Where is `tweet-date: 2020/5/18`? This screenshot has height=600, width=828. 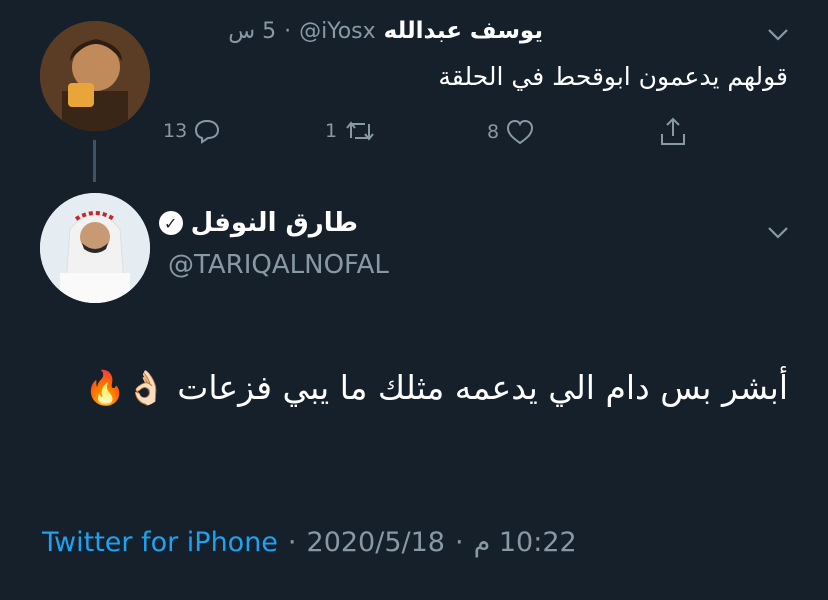 tweet-date: 2020/5/18 is located at coordinates (376, 542).